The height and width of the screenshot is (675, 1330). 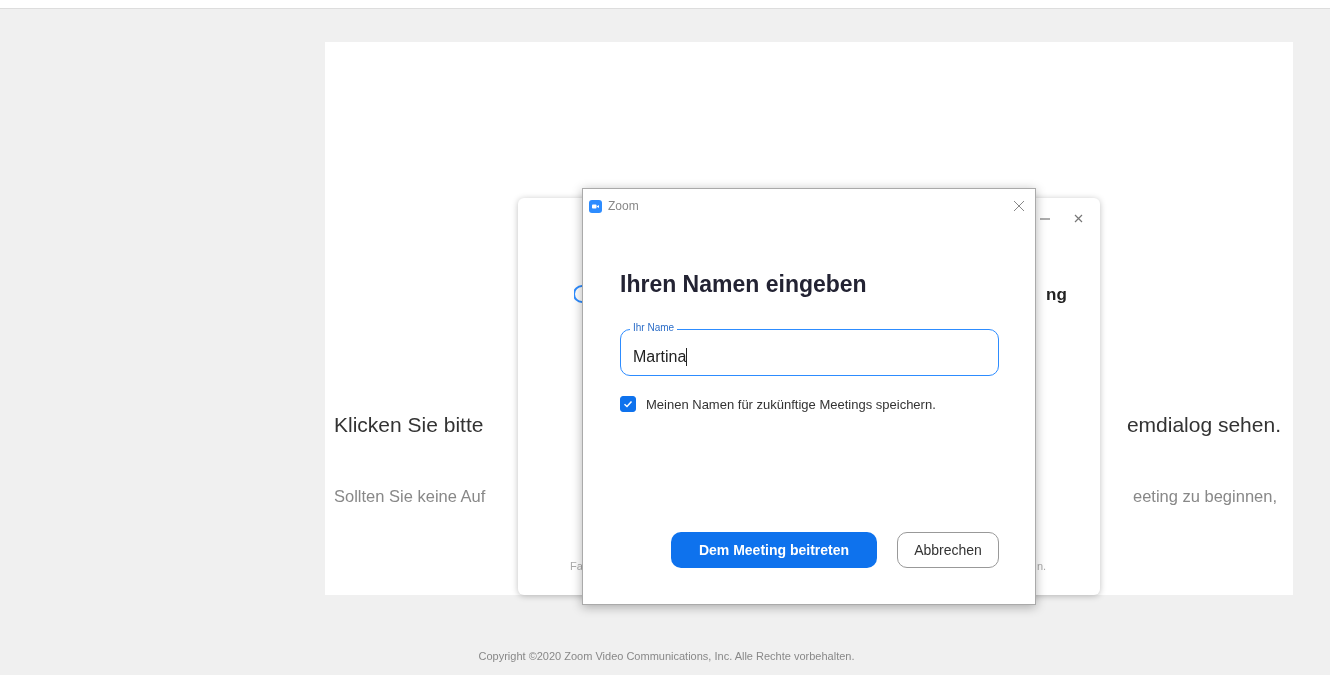 What do you see at coordinates (623, 206) in the screenshot?
I see `window-title: Zoom` at bounding box center [623, 206].